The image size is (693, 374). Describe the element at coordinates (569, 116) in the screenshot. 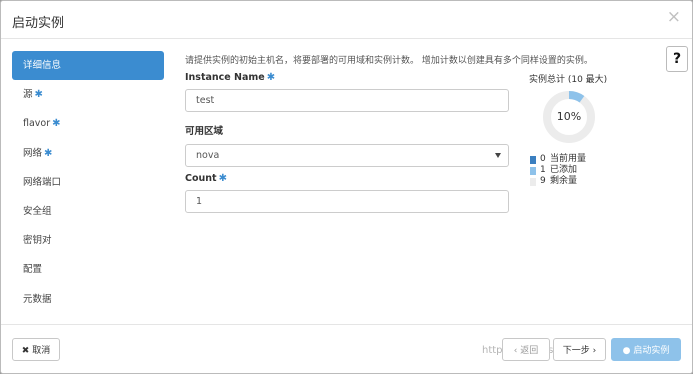

I see `quota-percent: 10%` at that location.